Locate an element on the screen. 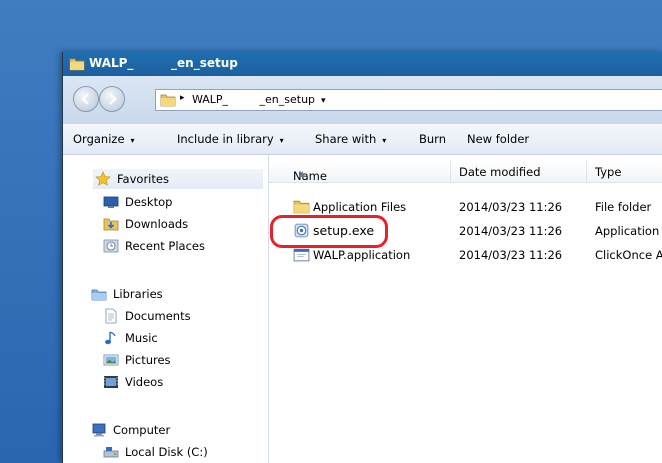  column-header-name: Name ▲ is located at coordinates (360, 172).